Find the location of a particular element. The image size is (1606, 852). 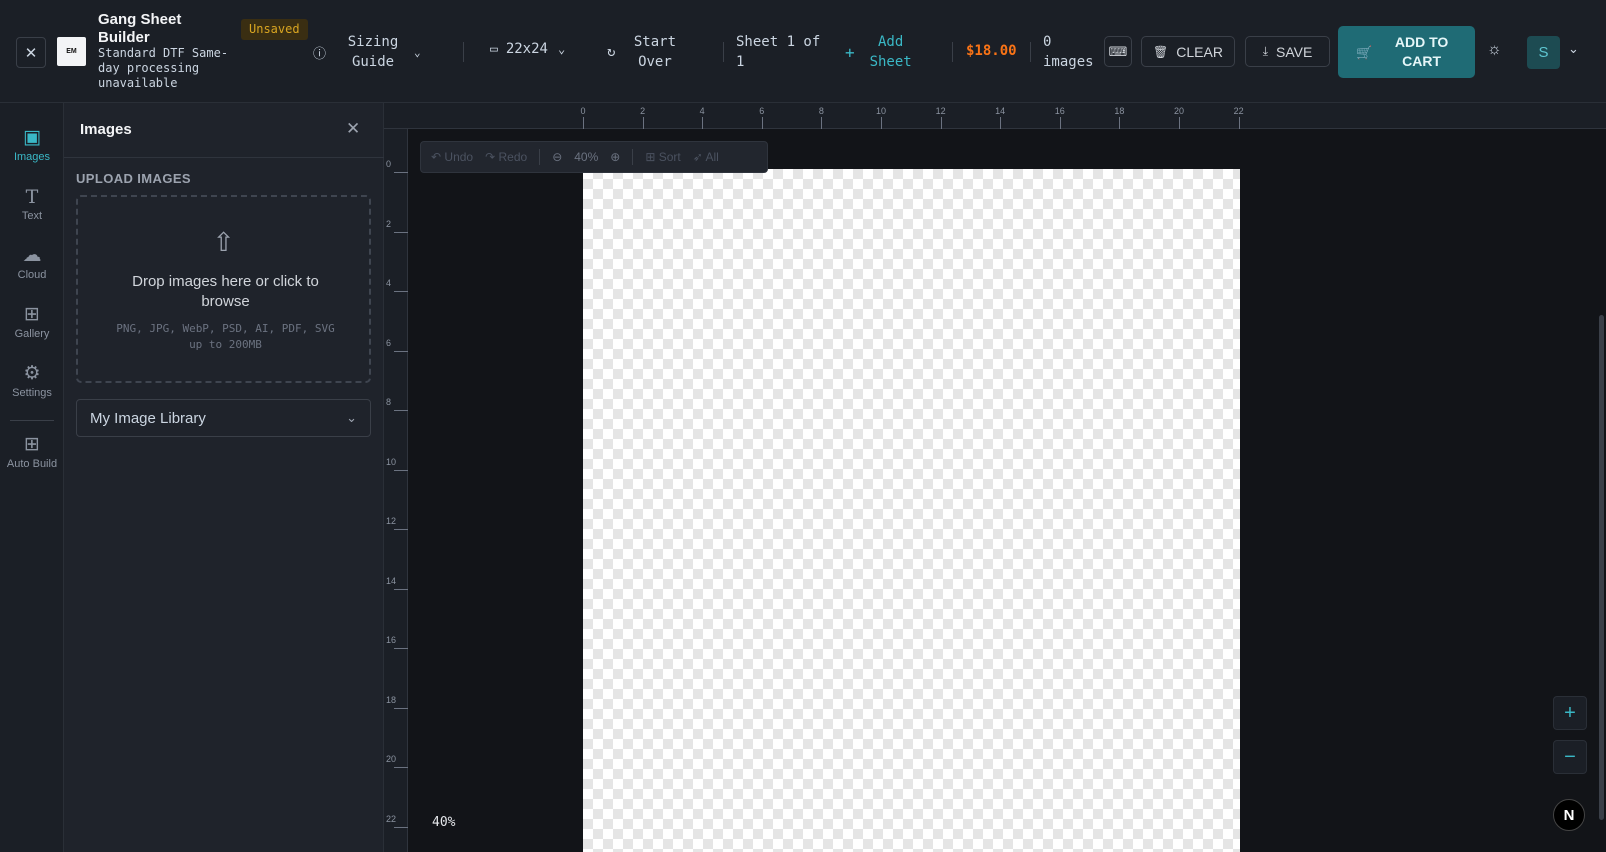

ruler-tick-label: 16 is located at coordinates (391, 640).